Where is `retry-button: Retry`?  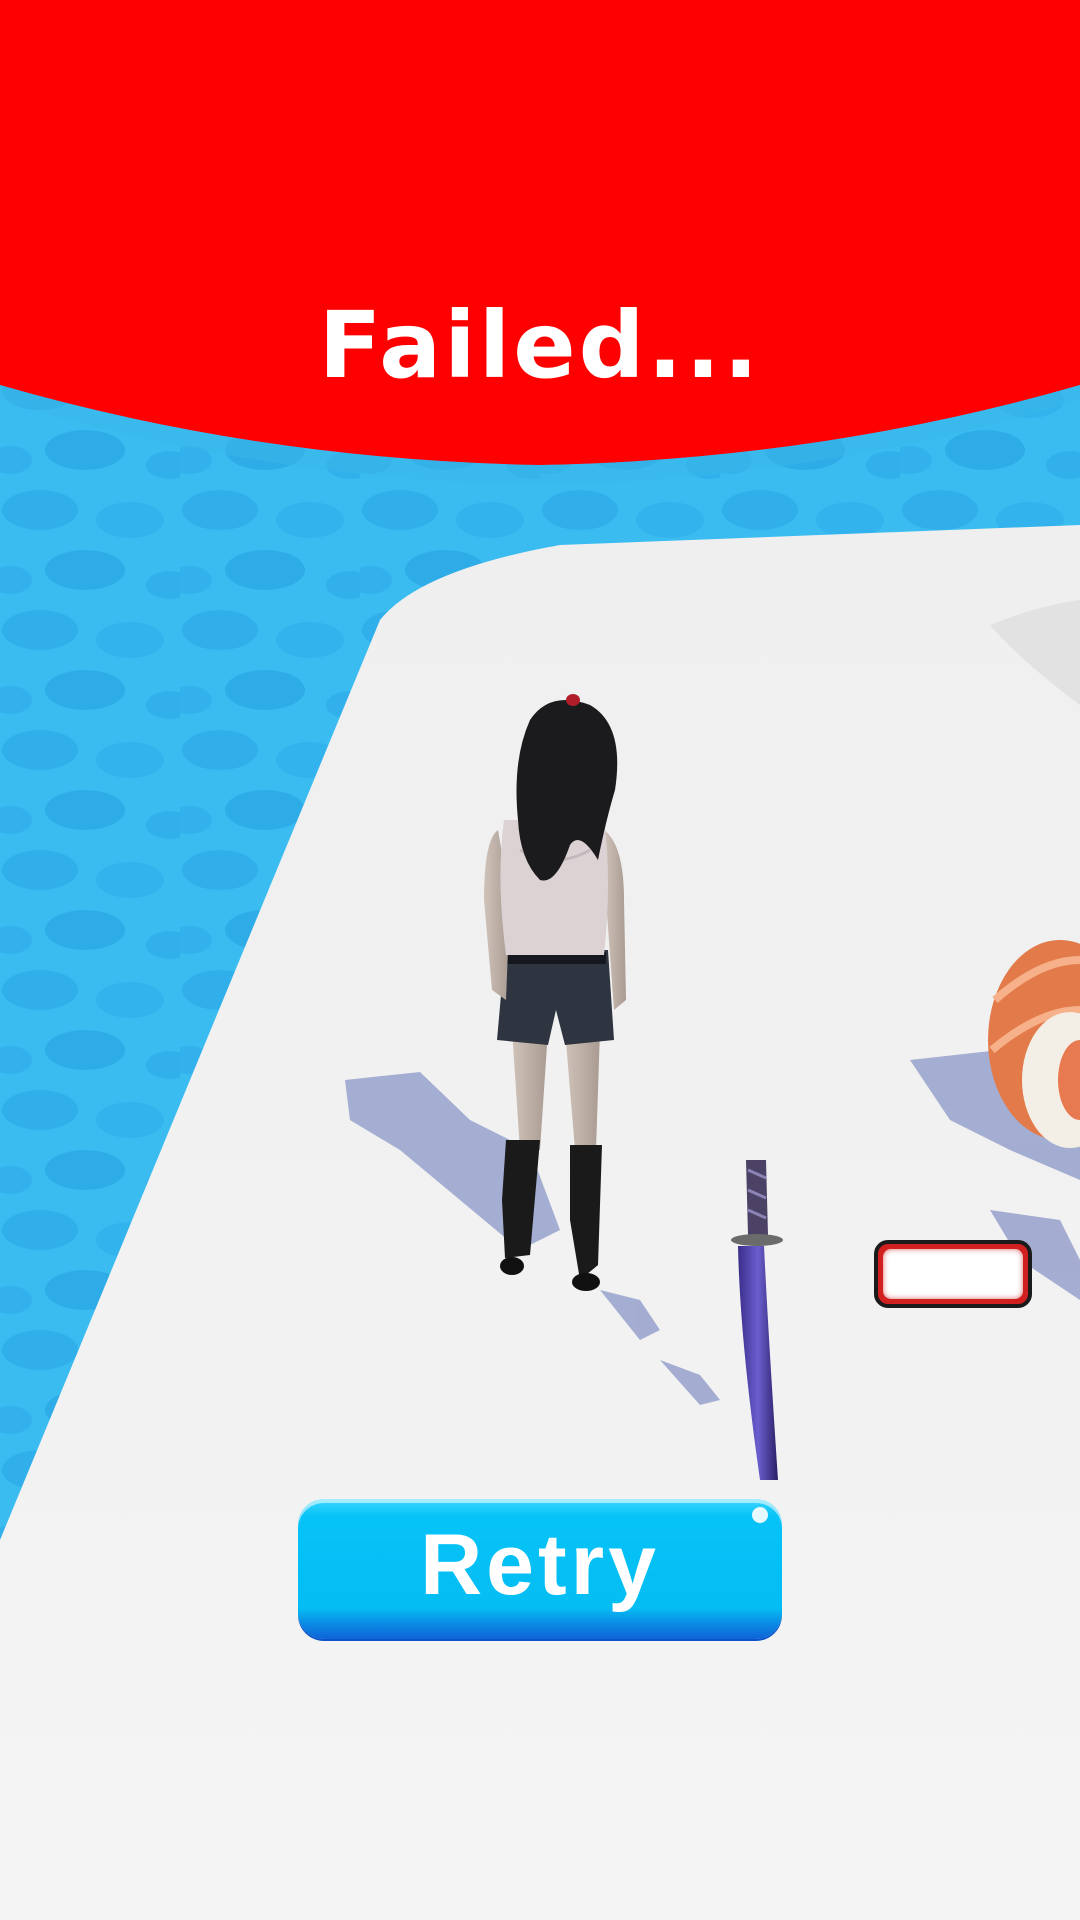
retry-button: Retry is located at coordinates (540, 1569).